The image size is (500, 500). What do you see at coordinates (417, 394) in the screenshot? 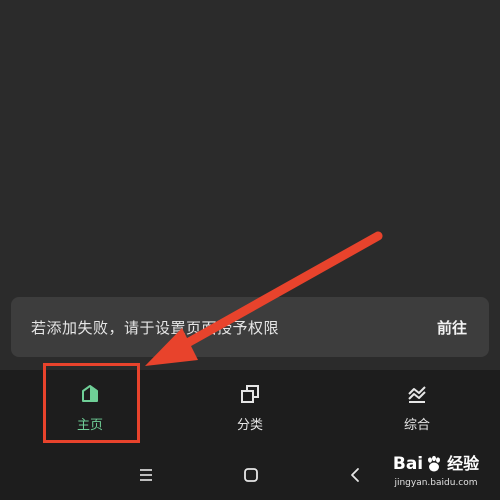
I see `chart-icon` at bounding box center [417, 394].